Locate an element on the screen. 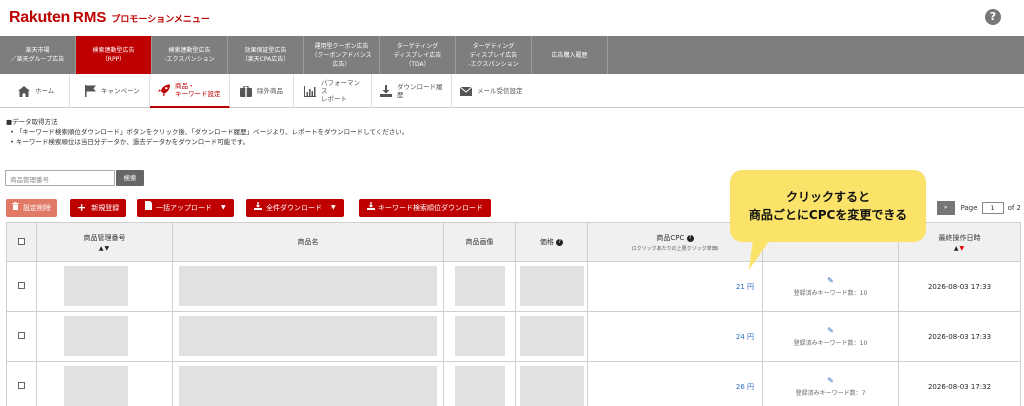  sub-item-label: 除外商品 is located at coordinates (270, 91).